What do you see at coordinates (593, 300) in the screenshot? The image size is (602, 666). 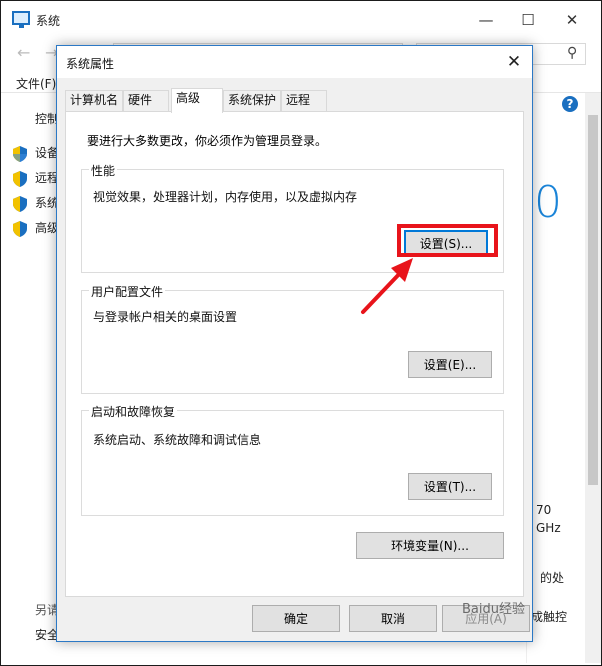 I see `scrollbar-thumb` at bounding box center [593, 300].